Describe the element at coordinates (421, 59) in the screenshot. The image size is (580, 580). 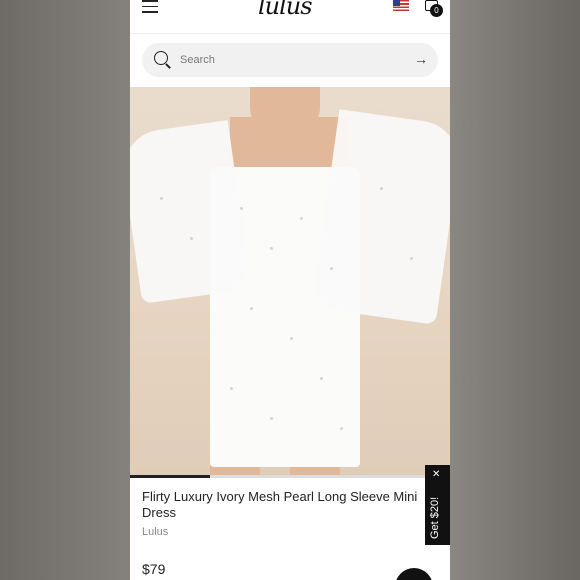
I see `arrow-right-icon: →` at that location.